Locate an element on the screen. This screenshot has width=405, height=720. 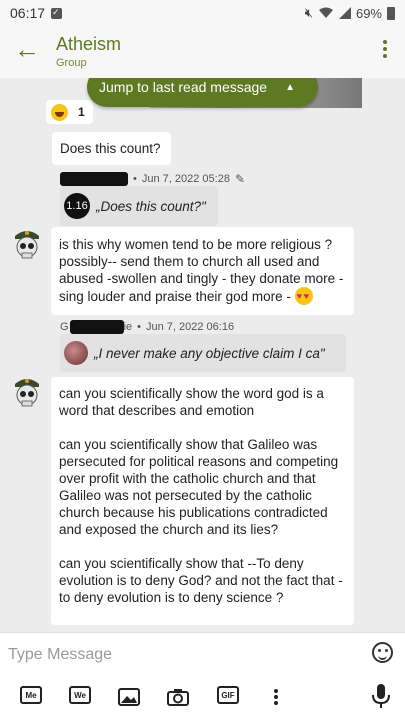
group-subtitle: Group is located at coordinates (71, 63).